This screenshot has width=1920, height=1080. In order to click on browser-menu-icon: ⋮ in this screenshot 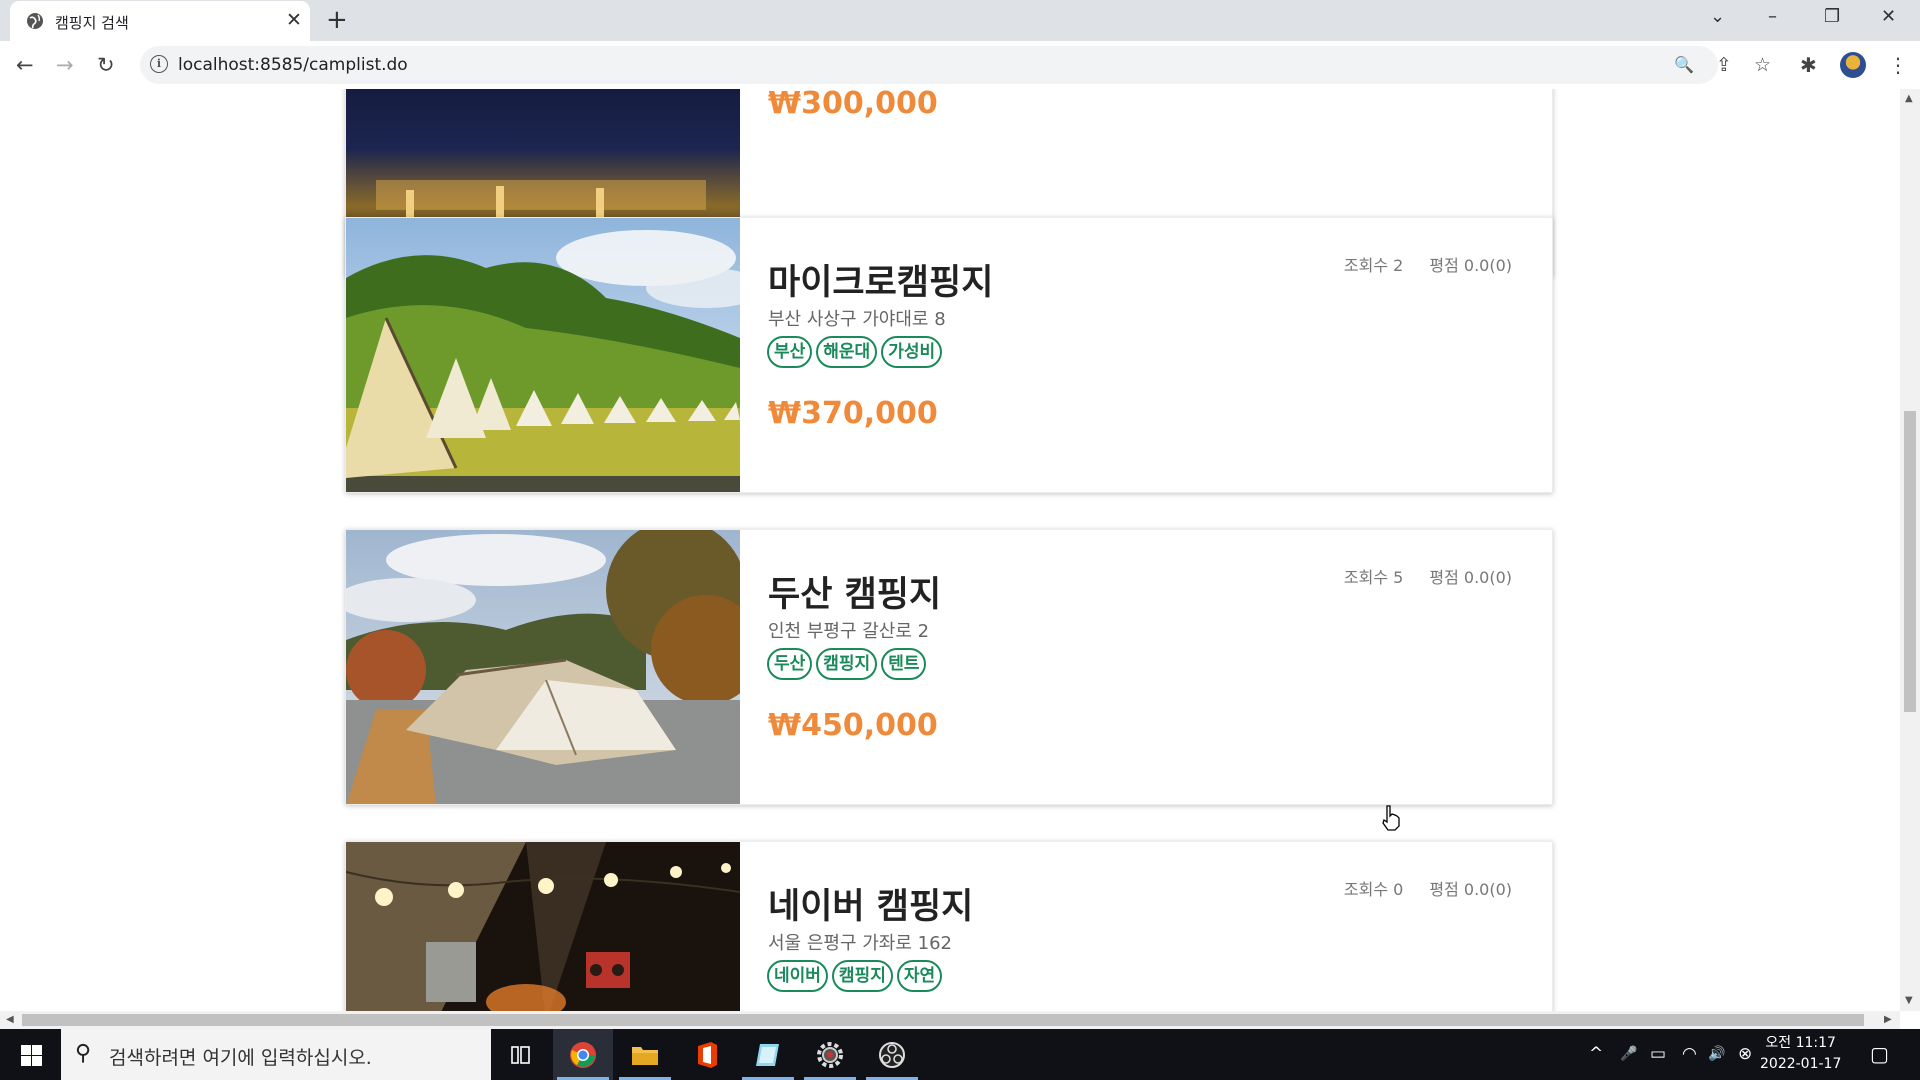, I will do `click(1898, 65)`.